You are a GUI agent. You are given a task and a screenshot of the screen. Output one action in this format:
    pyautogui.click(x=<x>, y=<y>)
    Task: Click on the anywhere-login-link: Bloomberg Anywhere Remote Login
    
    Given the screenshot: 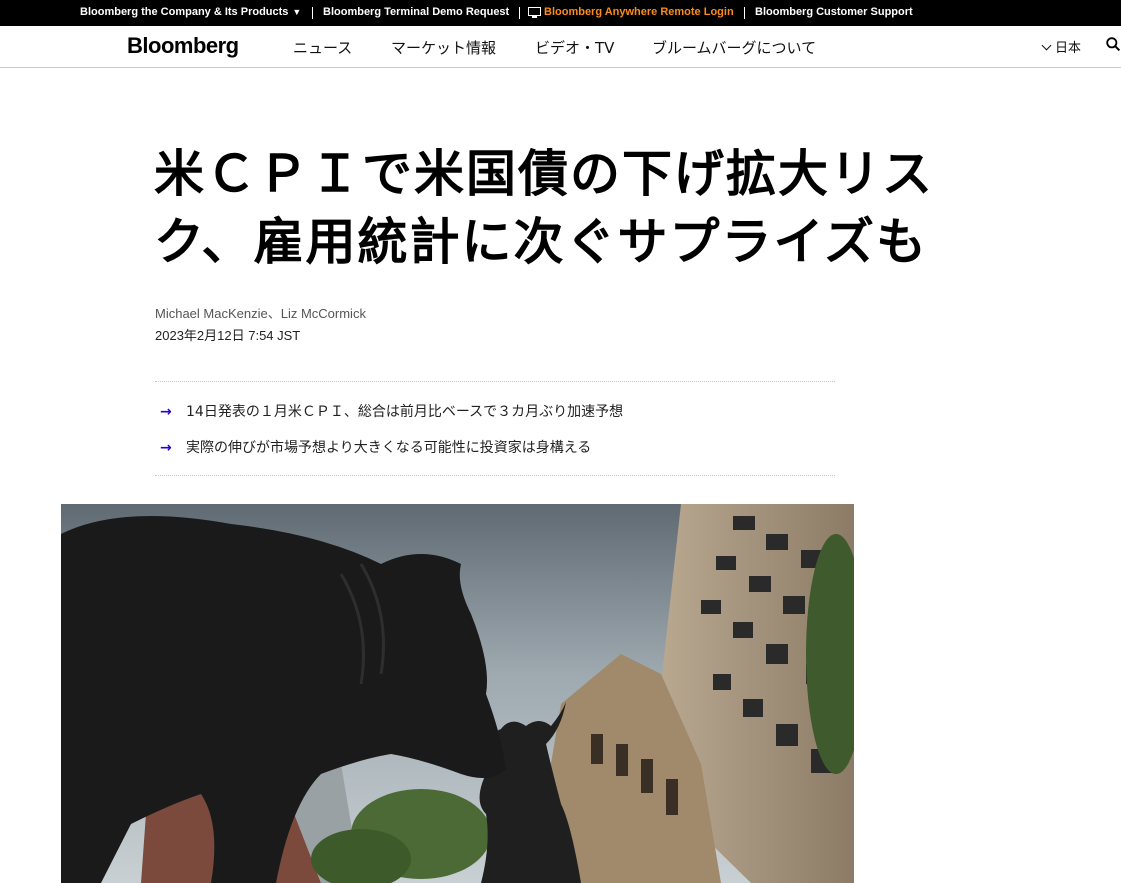 What is the action you would take?
    pyautogui.click(x=631, y=13)
    